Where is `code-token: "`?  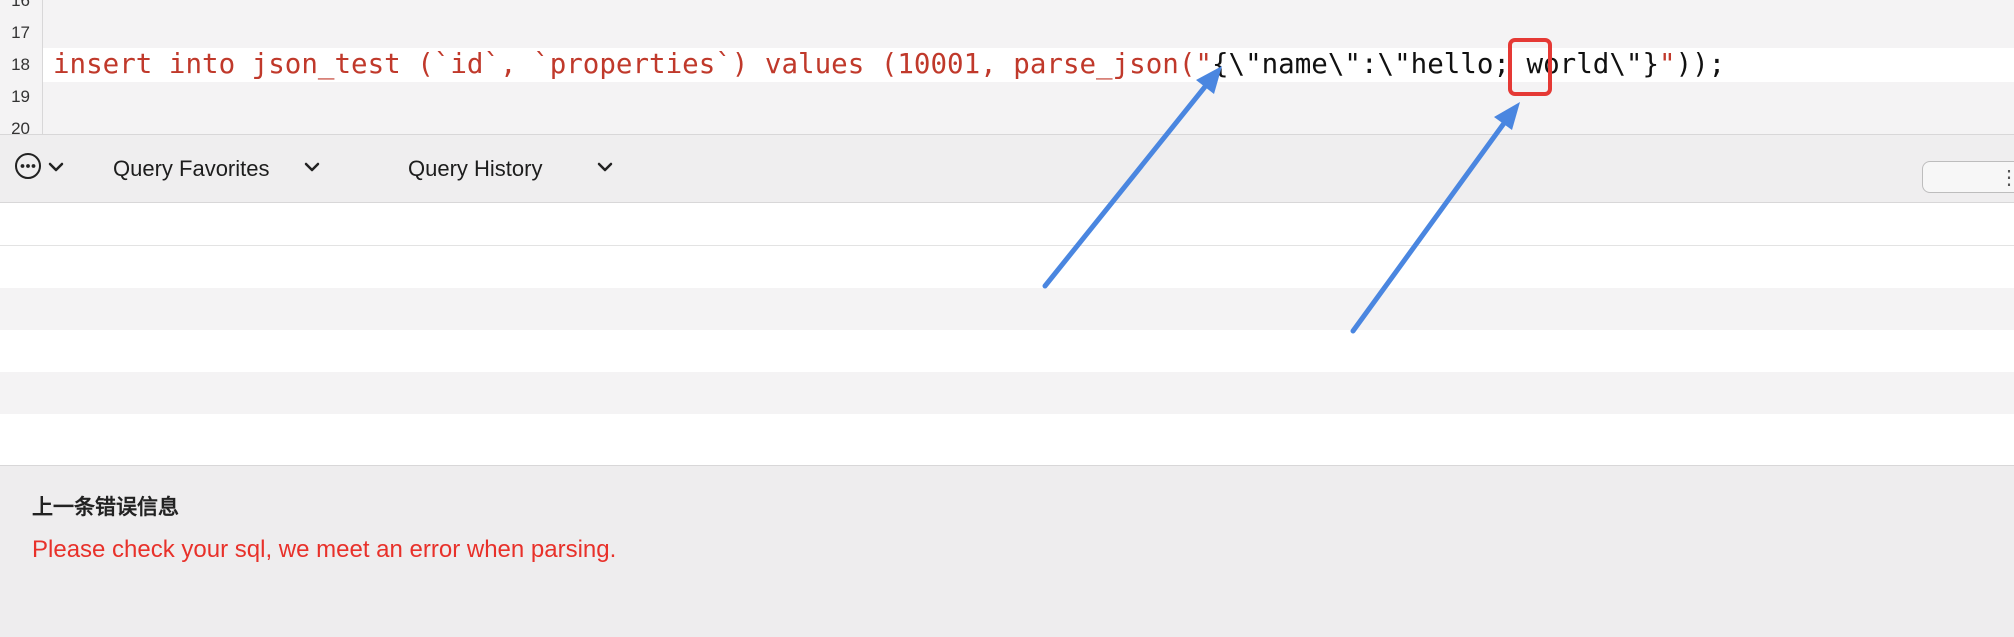
code-token: " is located at coordinates (1667, 64).